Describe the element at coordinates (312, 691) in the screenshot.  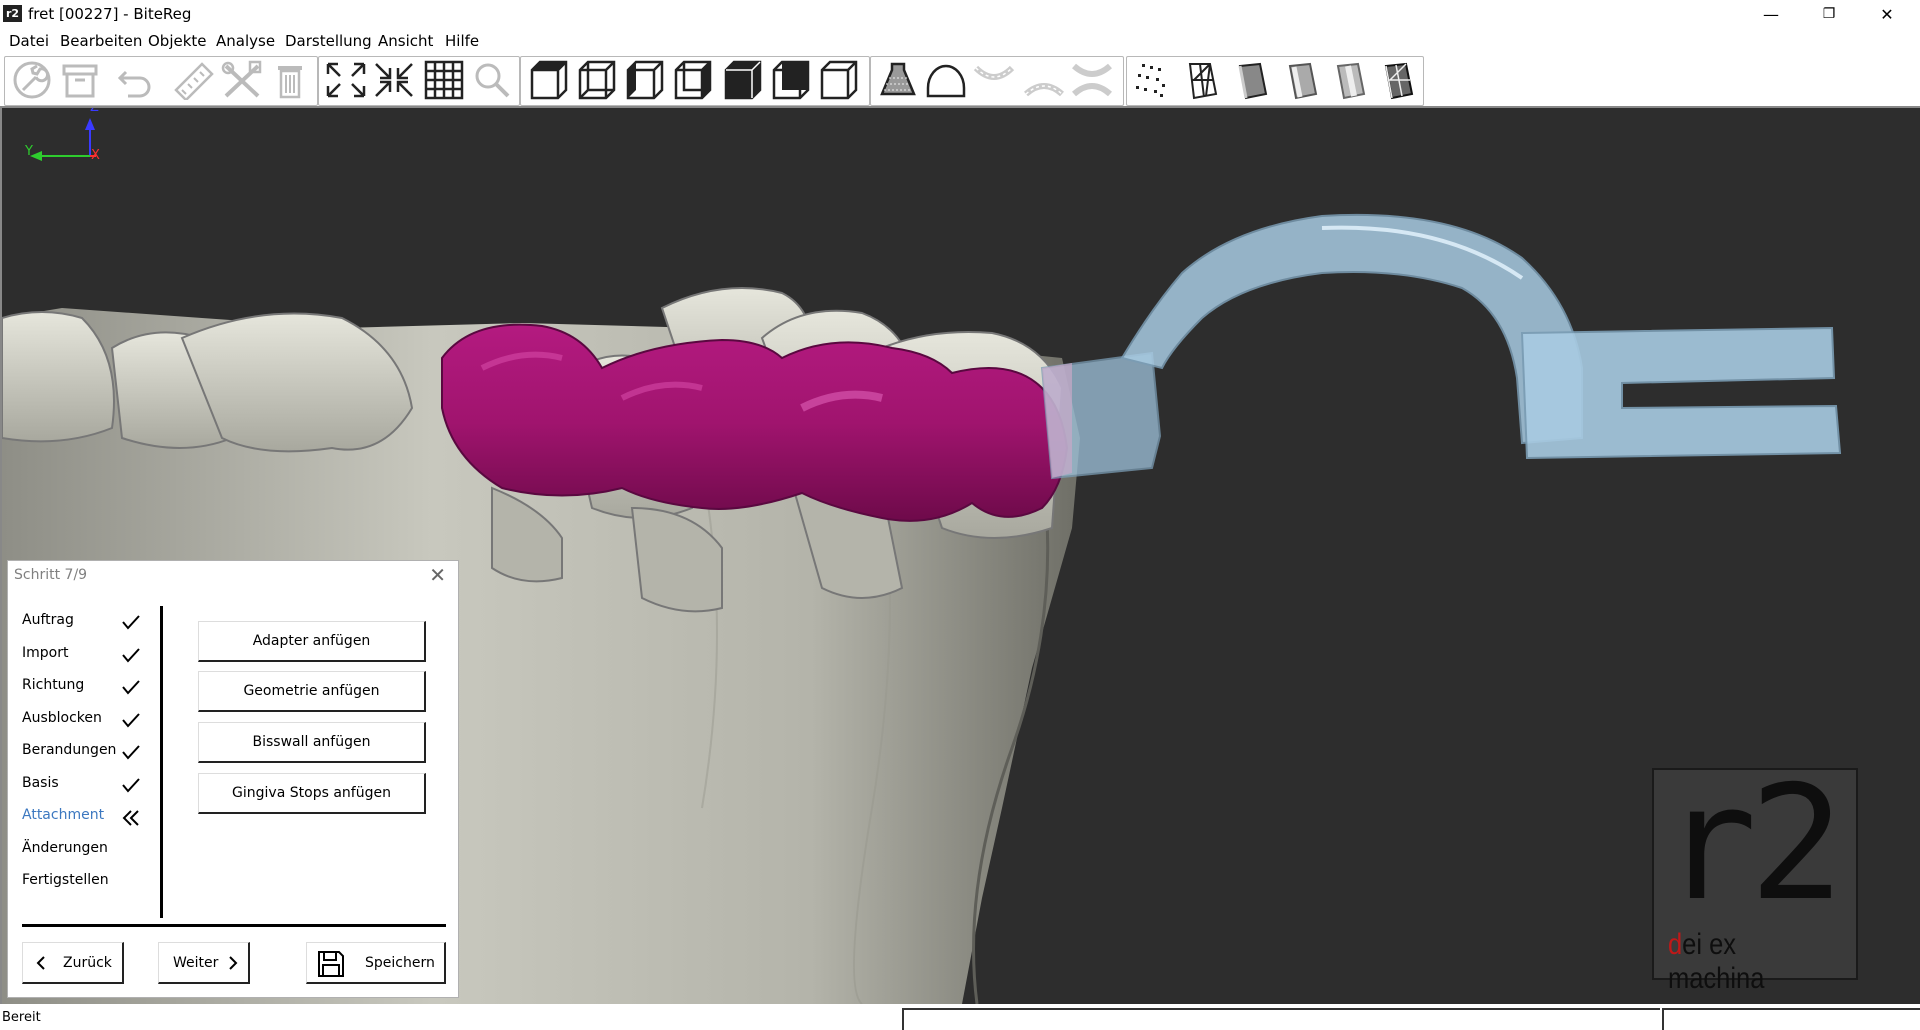
I see `geometry-add-button: Geometrie anfügen` at that location.